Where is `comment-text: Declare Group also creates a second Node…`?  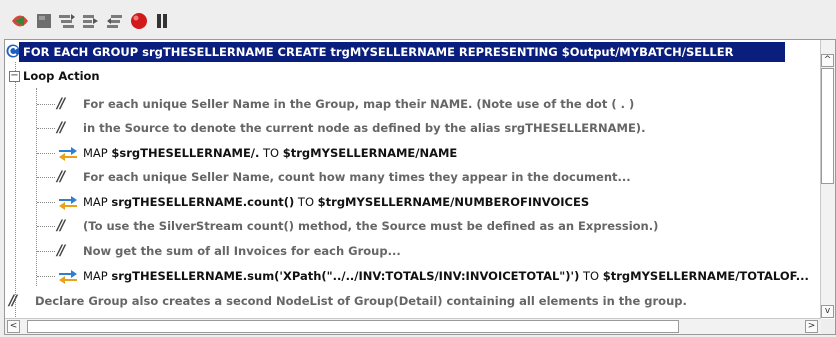
comment-text: Declare Group also creates a second Node… is located at coordinates (361, 301).